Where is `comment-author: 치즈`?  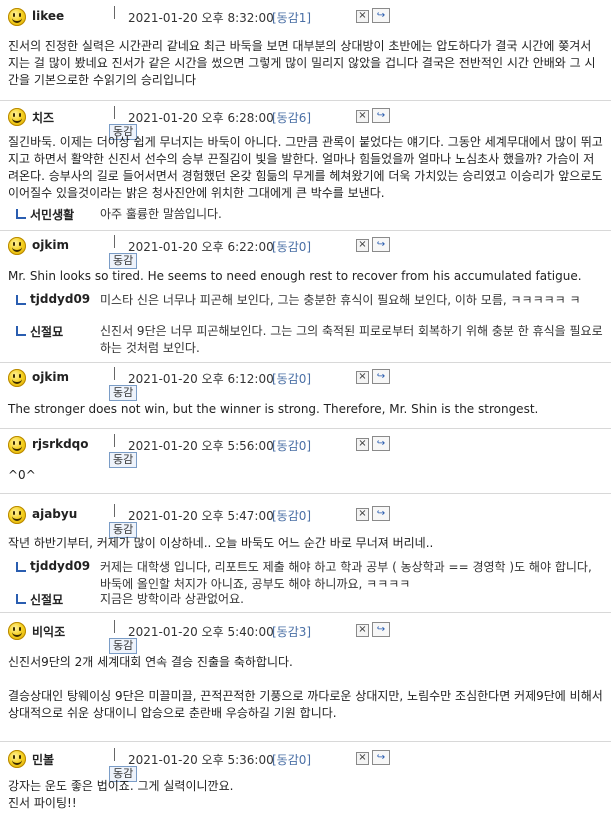 comment-author: 치즈 is located at coordinates (43, 117).